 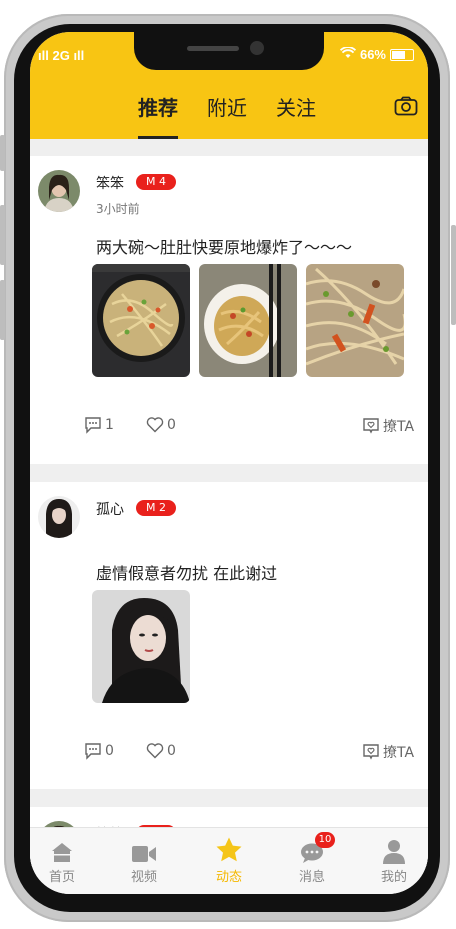 I want to click on nav-label: 消息, so click(x=311, y=877).